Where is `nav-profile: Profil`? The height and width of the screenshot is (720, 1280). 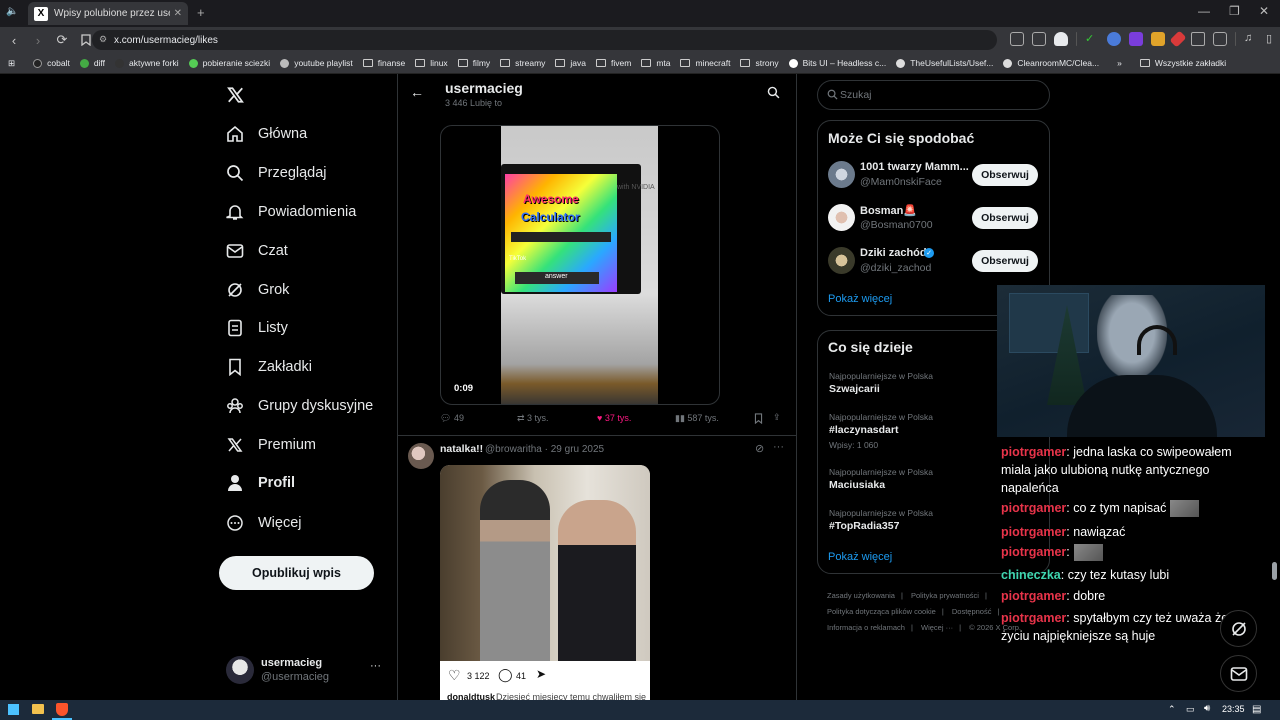
nav-profile: Profil is located at coordinates (260, 483).